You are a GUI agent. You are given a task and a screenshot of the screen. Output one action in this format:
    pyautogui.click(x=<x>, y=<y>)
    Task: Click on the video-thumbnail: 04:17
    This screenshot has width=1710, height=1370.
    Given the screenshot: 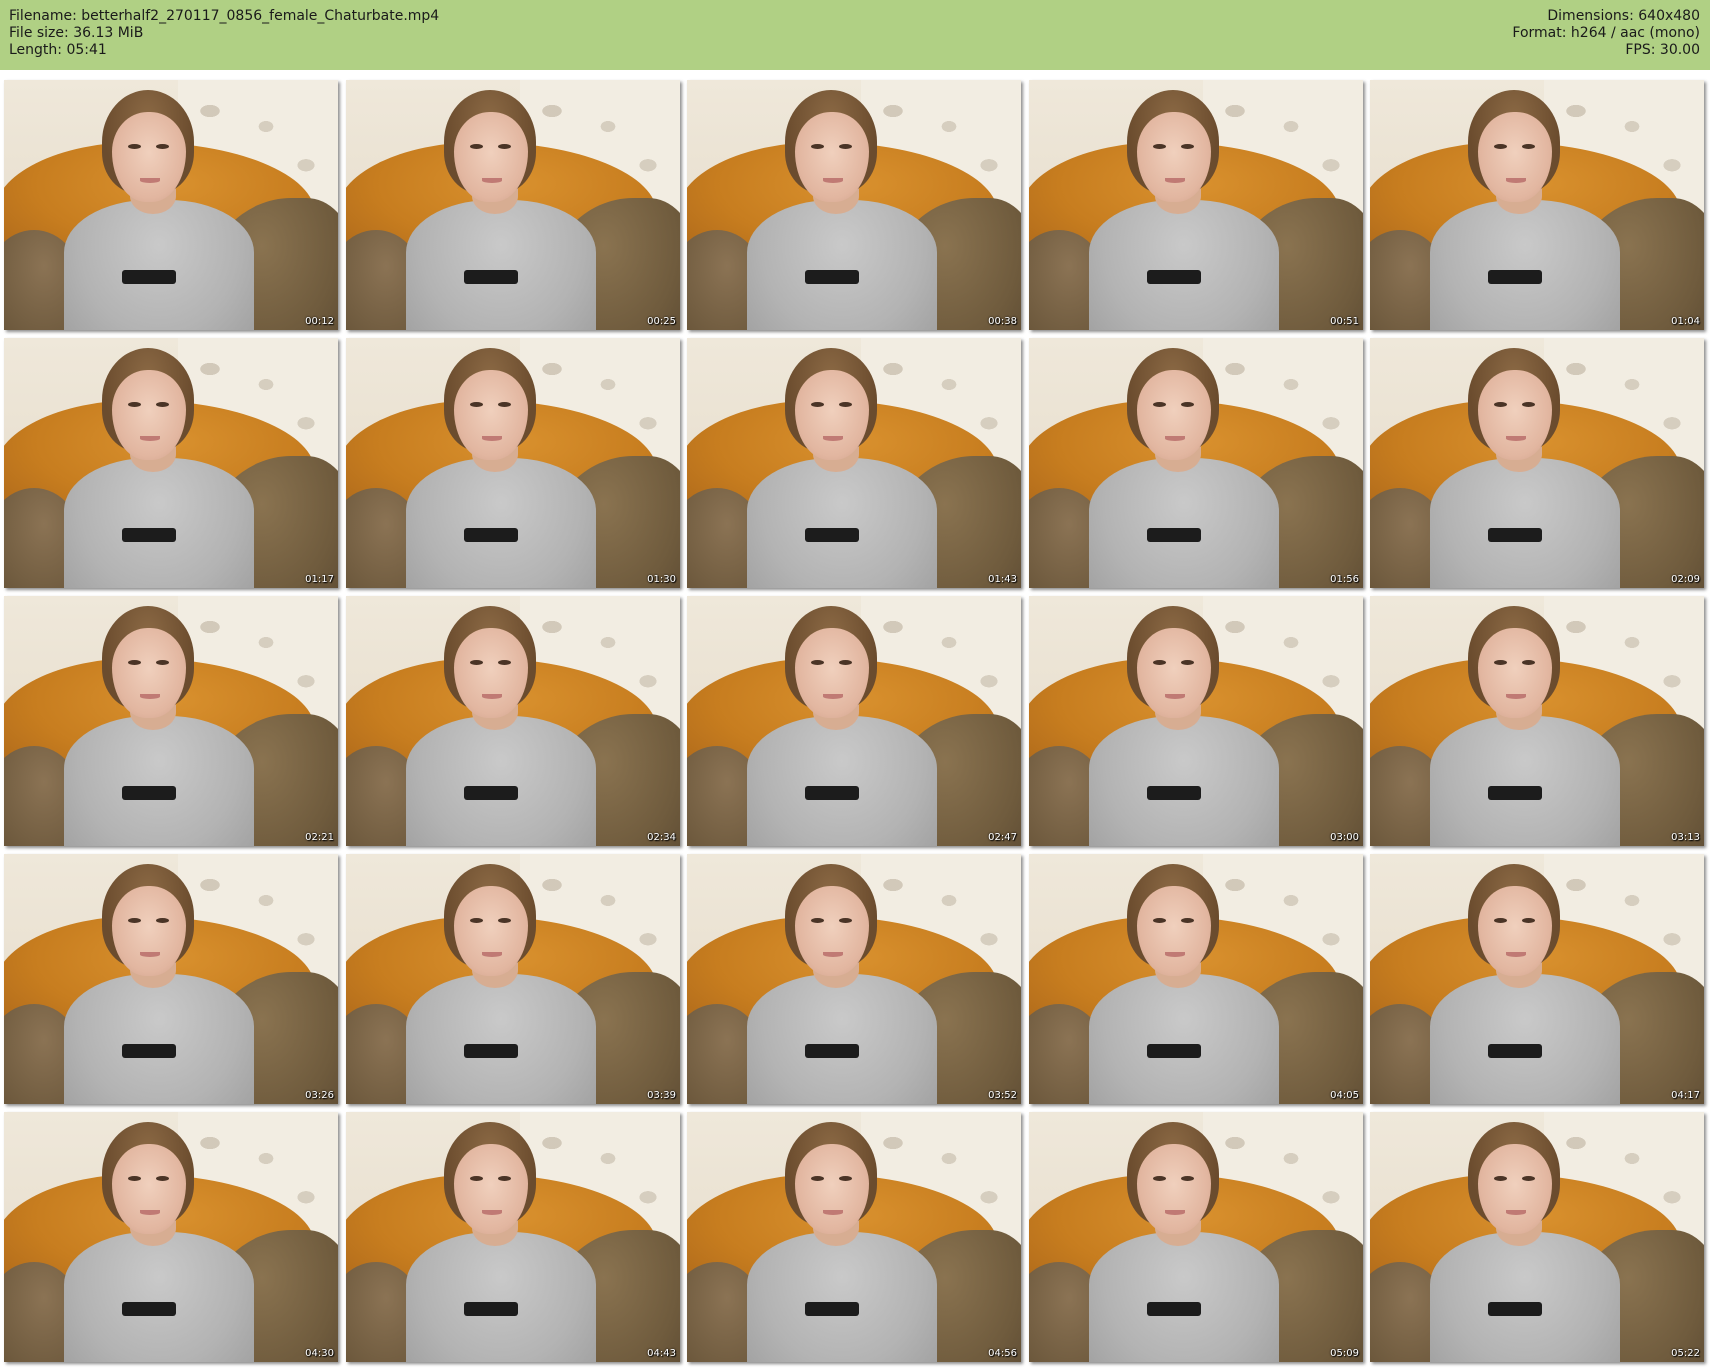 What is the action you would take?
    pyautogui.click(x=1537, y=979)
    